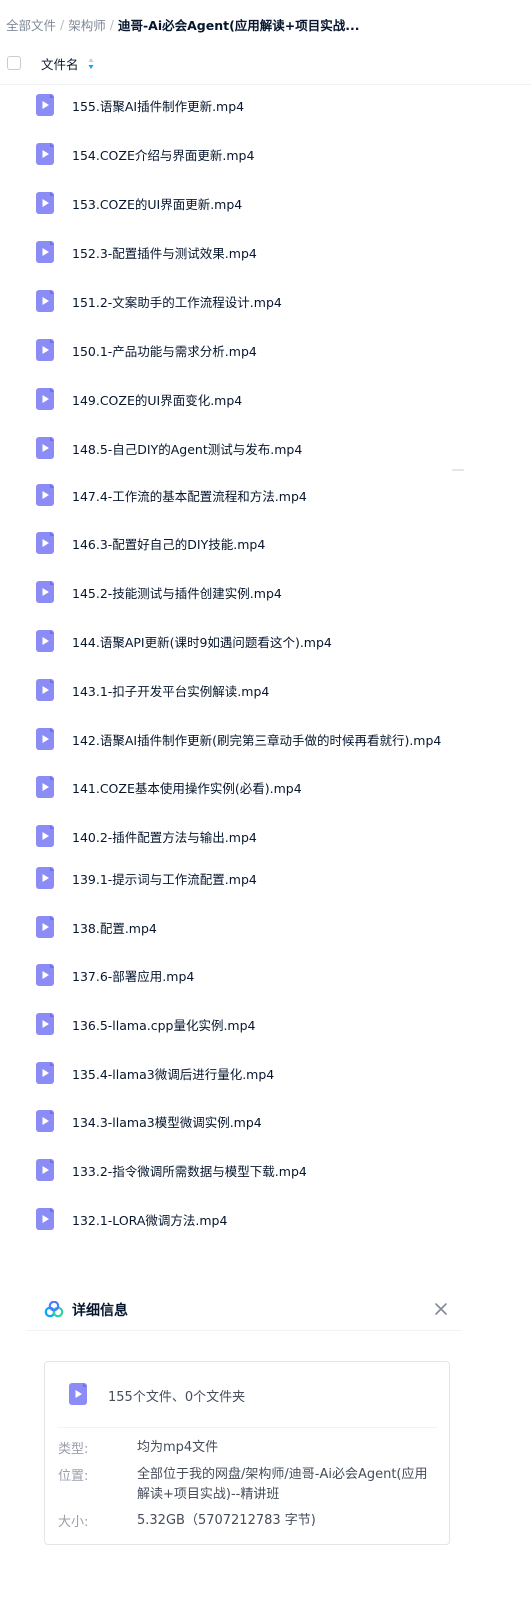 Image resolution: width=531 pixels, height=1608 pixels. Describe the element at coordinates (187, 788) in the screenshot. I see `file-name: 141.COZE基本使用操作实例(必看).mp4` at that location.